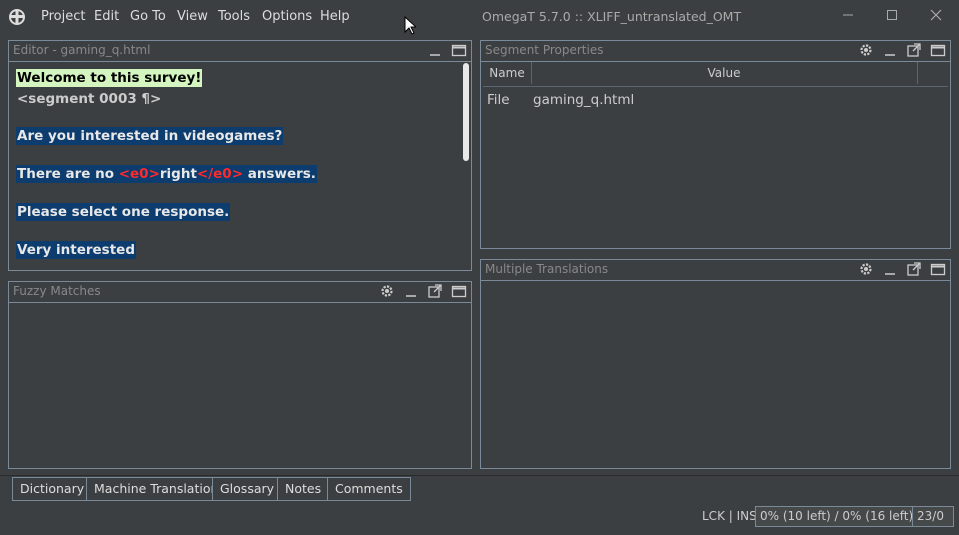 This screenshot has width=959, height=535. I want to click on minimize-window-button, so click(848, 16).